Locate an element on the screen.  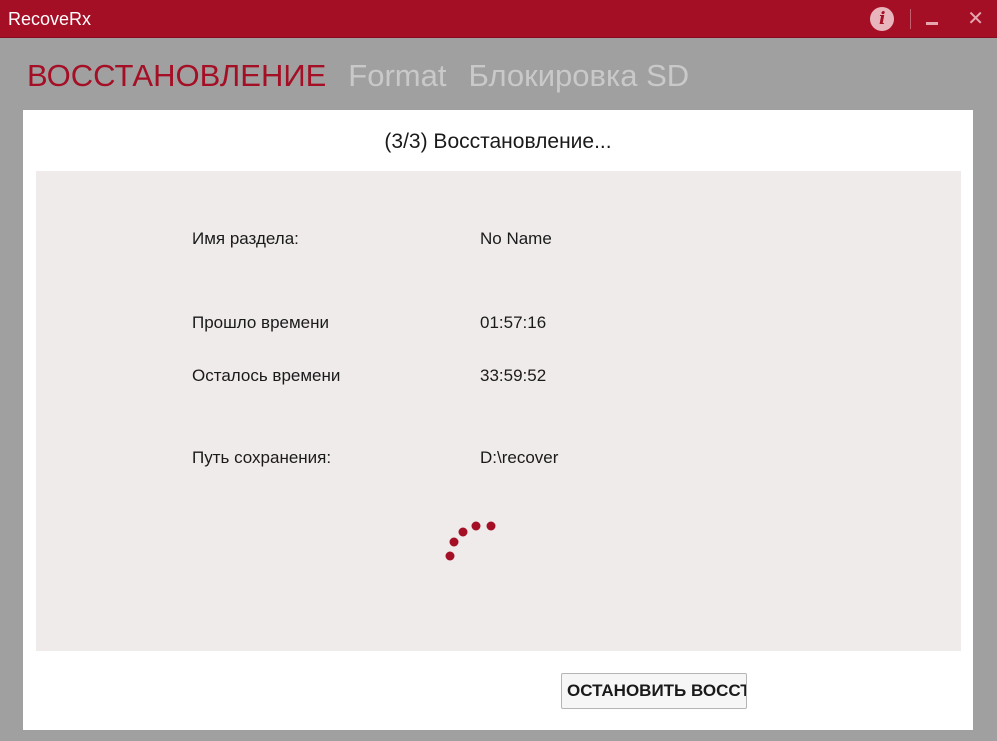
app-title: RecoveRx is located at coordinates (50, 19).